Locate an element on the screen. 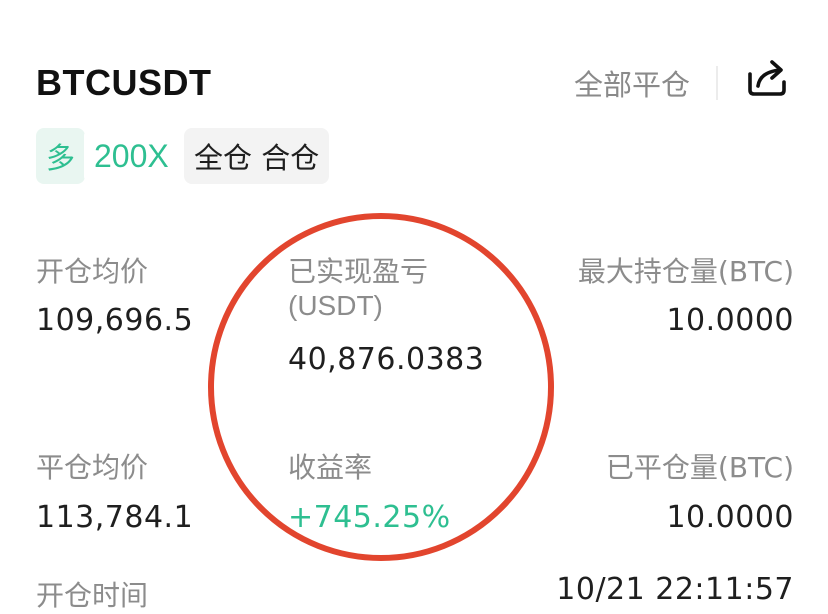 The height and width of the screenshot is (614, 828). share-icon is located at coordinates (767, 78).